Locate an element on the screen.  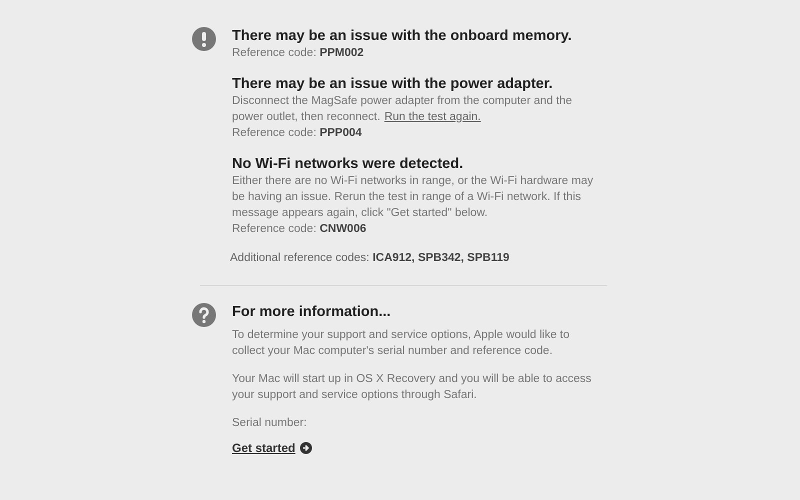
reference-code: Reference code: PPM002 is located at coordinates (298, 53).